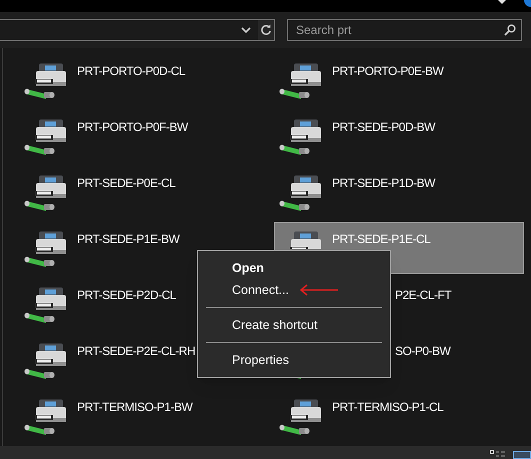 Image resolution: width=531 pixels, height=459 pixels. Describe the element at coordinates (144, 416) in the screenshot. I see `printer-item: PRT-TERMISO-P1-BW` at that location.